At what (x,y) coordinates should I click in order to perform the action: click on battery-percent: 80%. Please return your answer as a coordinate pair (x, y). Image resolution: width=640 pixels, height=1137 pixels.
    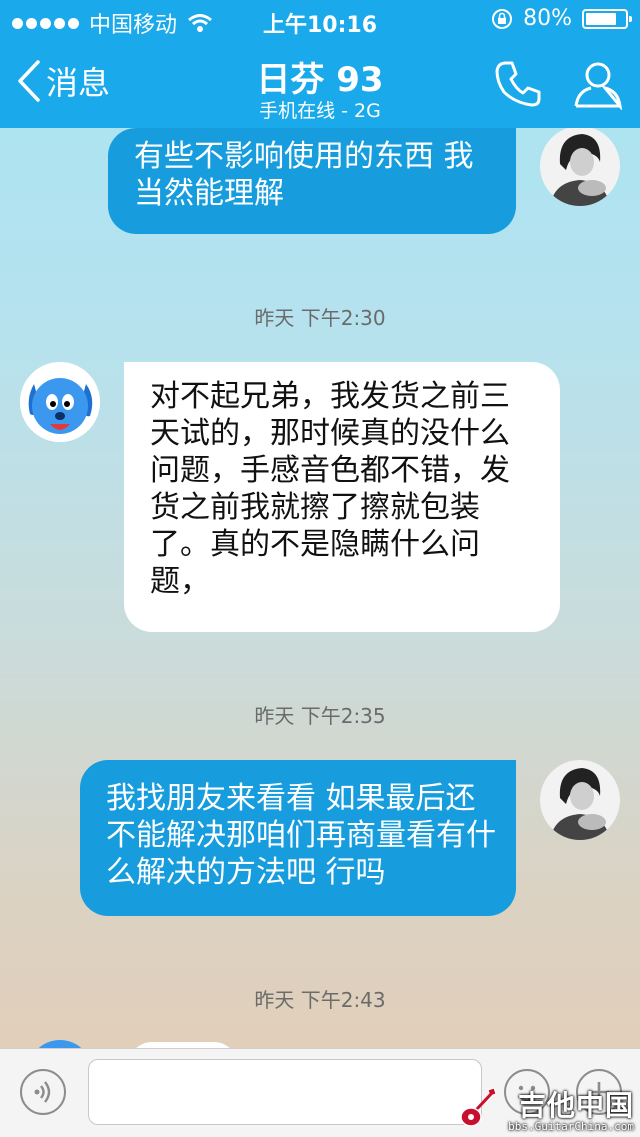
    Looking at the image, I should click on (547, 18).